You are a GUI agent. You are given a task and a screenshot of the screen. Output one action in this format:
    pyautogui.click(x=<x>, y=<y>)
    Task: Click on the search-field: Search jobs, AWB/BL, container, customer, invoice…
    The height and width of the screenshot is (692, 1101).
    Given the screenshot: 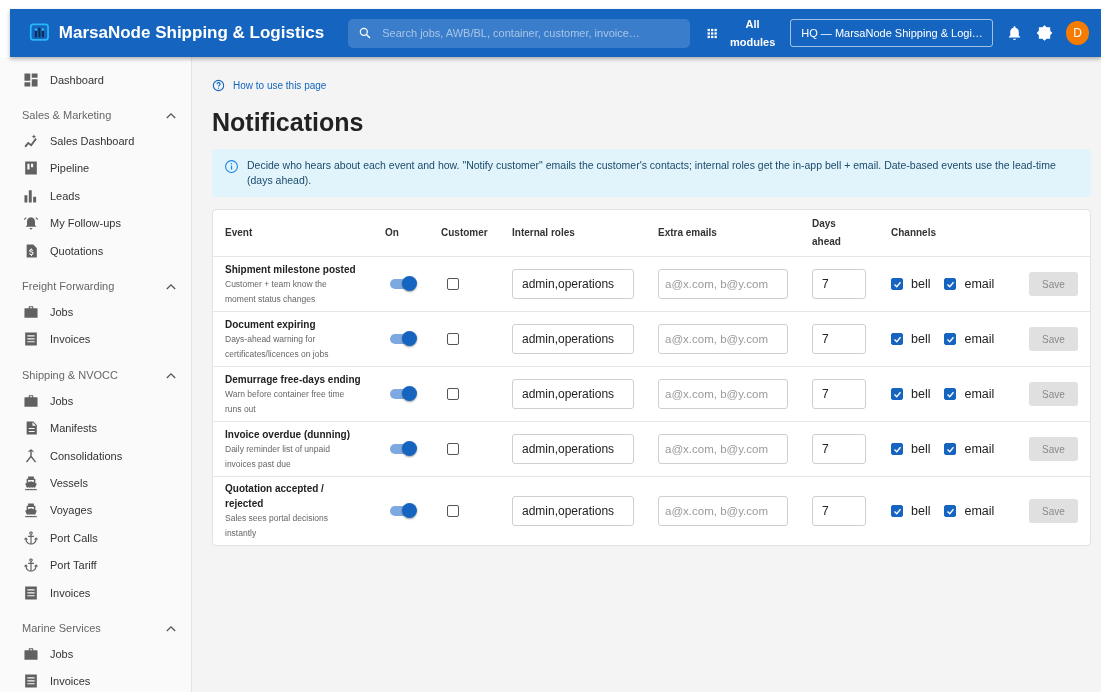 What is the action you would take?
    pyautogui.click(x=519, y=33)
    